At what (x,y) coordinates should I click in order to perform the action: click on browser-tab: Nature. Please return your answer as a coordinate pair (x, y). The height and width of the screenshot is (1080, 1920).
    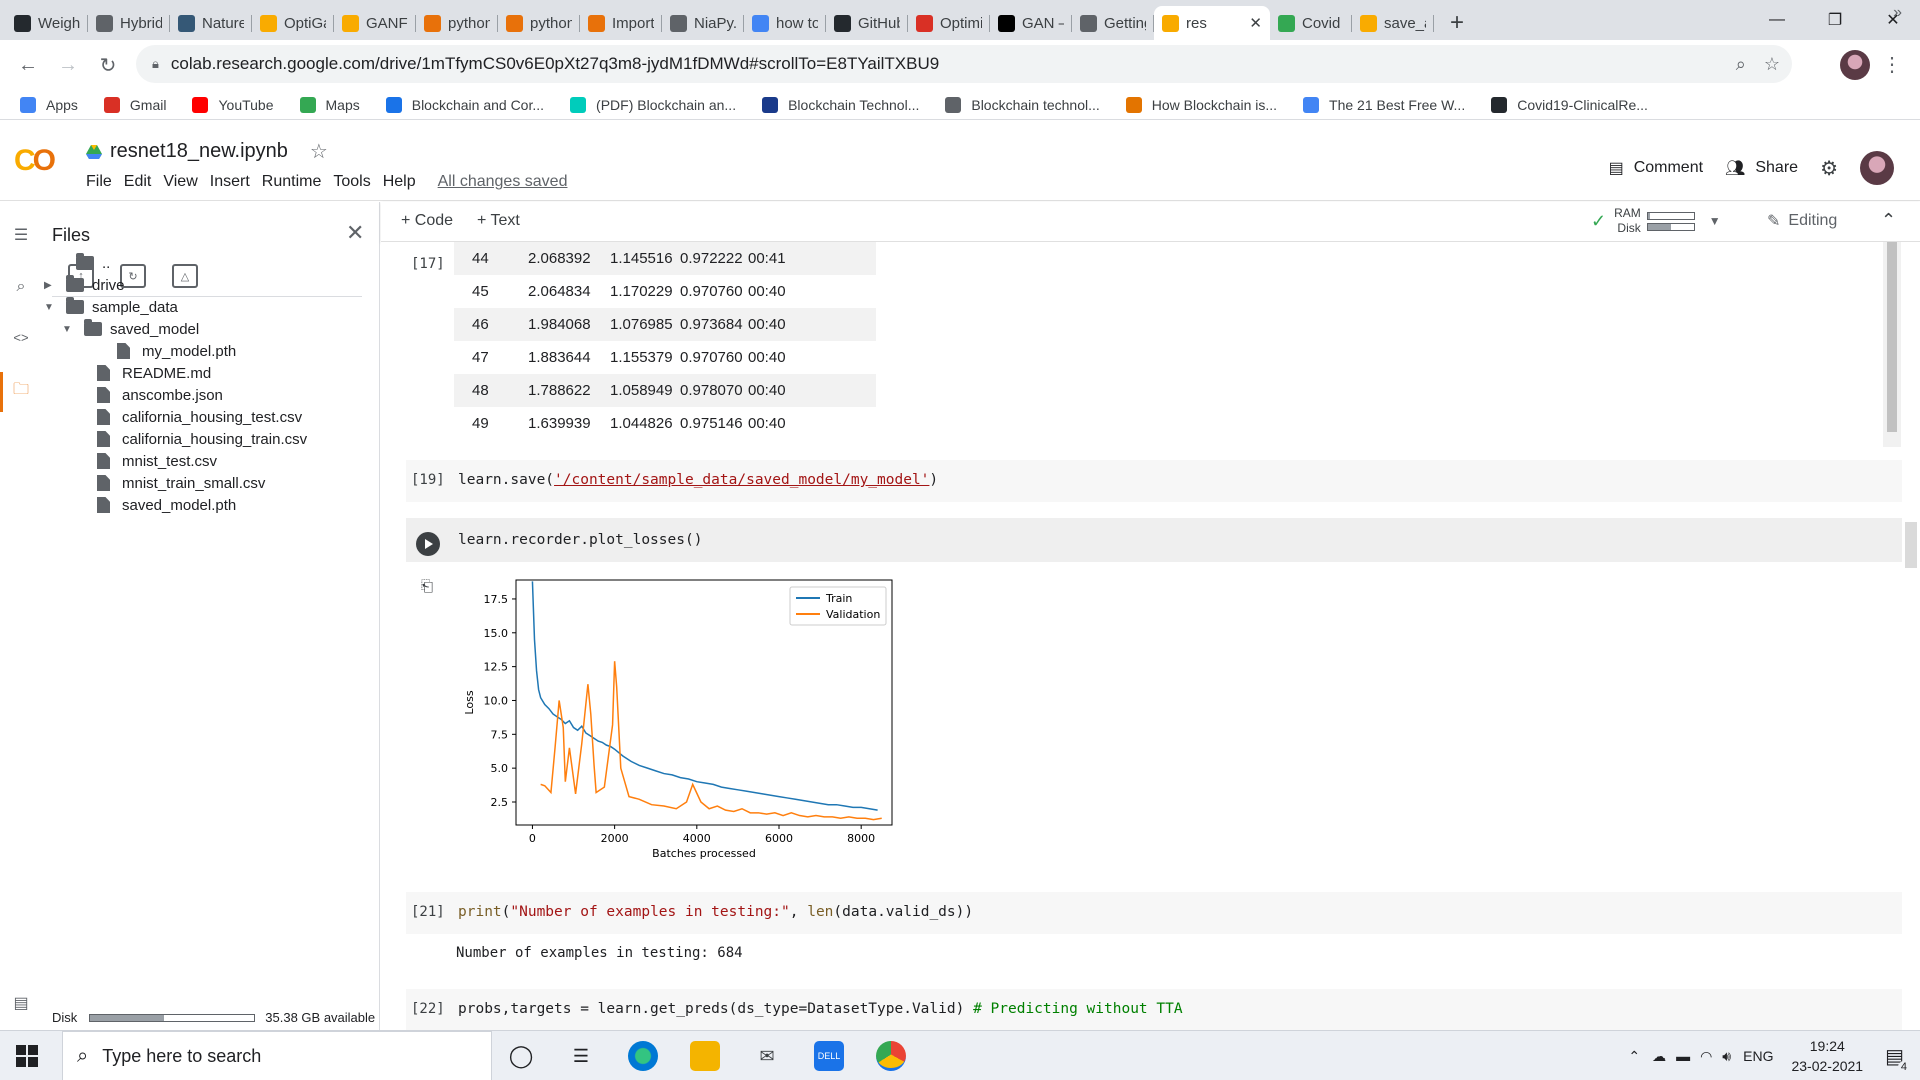
    Looking at the image, I should click on (211, 23).